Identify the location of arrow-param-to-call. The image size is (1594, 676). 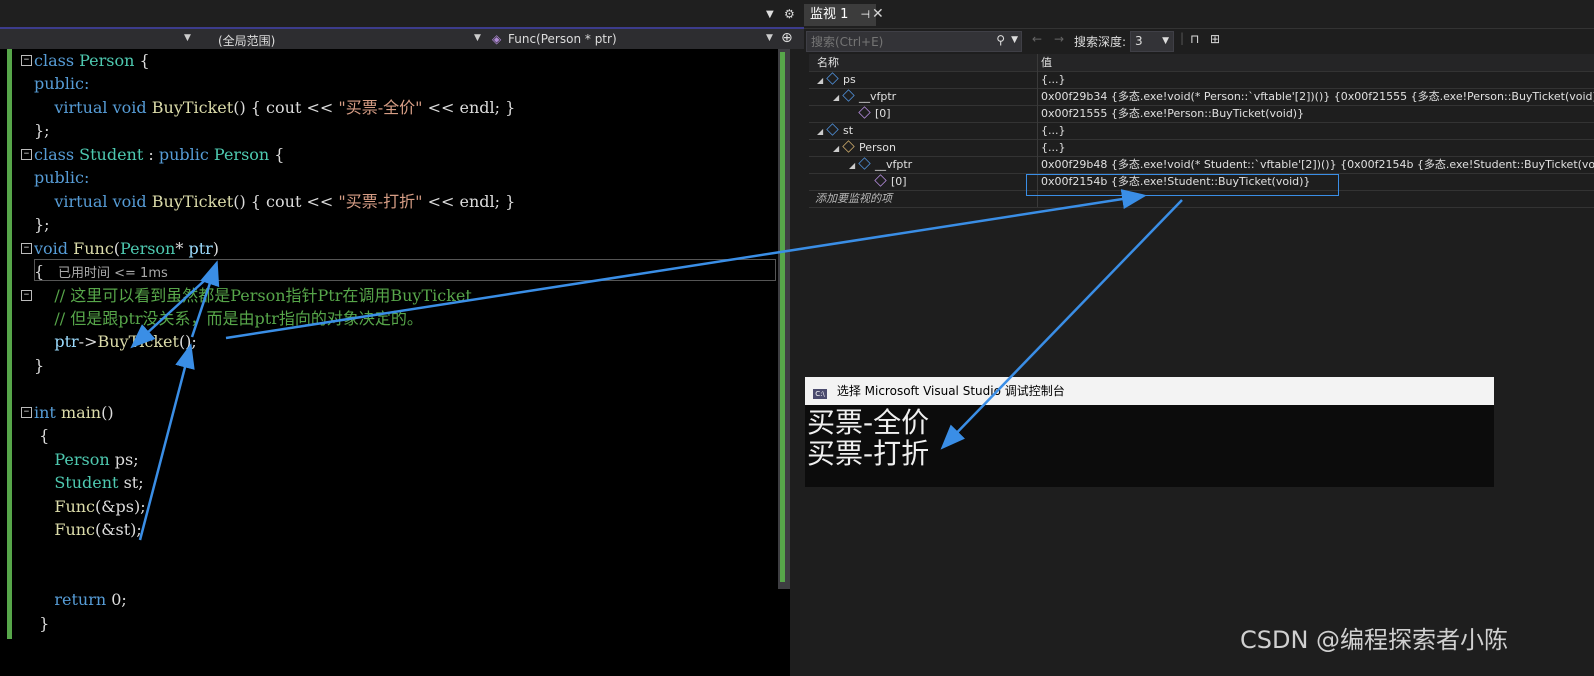
(173, 309).